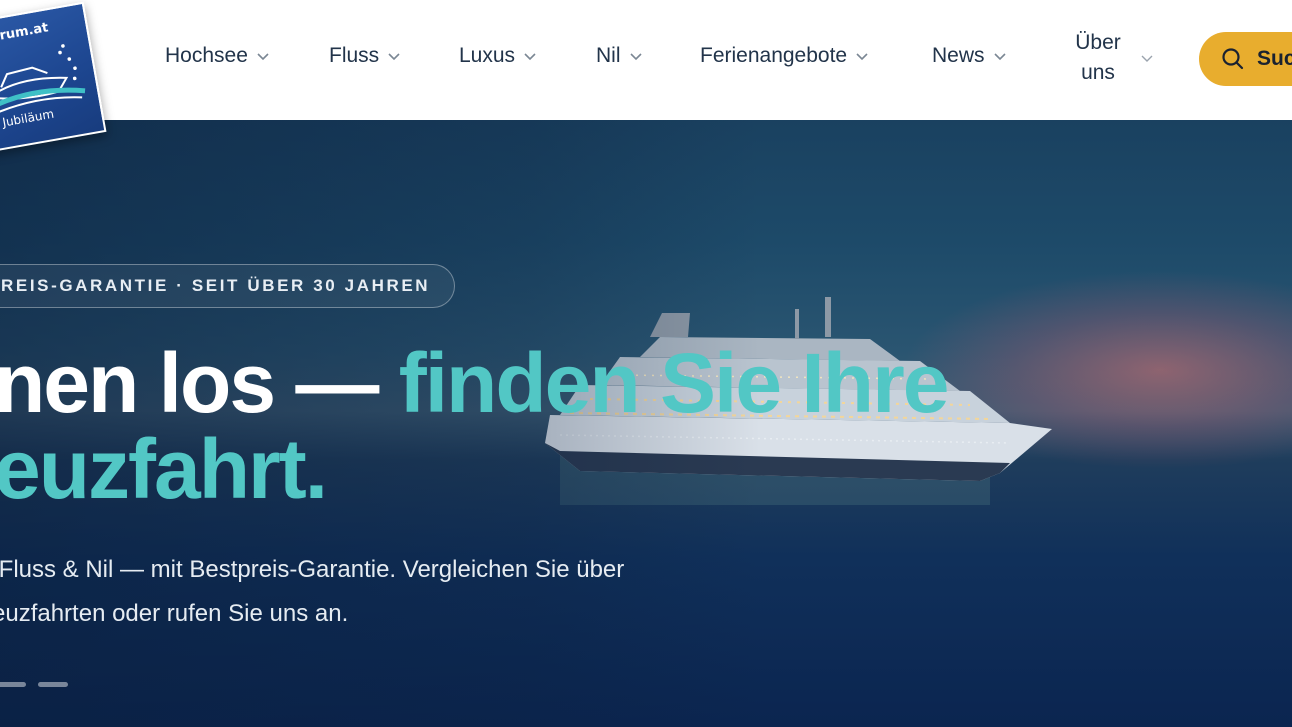 The image size is (1292, 727). I want to click on nav-item-ueber-uns: Über uns, so click(1113, 58).